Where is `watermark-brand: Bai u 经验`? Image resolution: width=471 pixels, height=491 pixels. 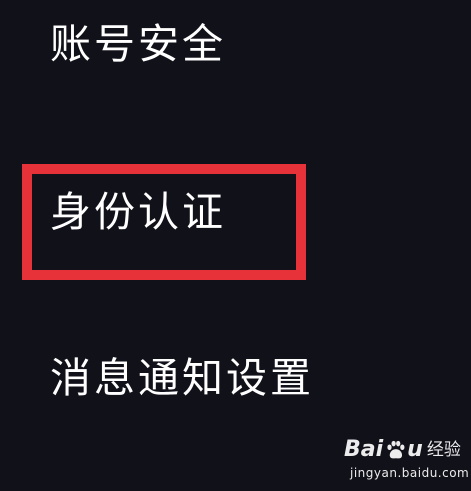 watermark-brand: Bai u 经验 is located at coordinates (402, 450).